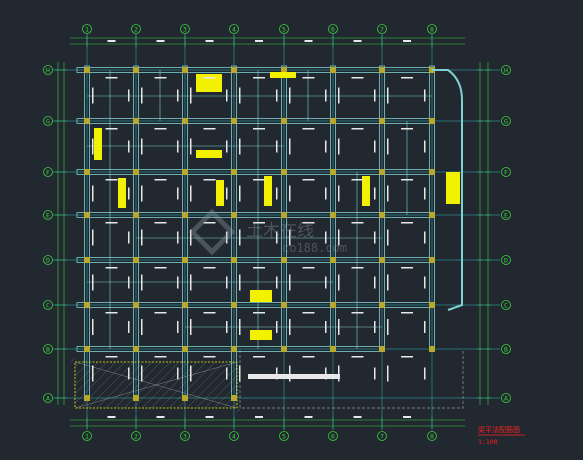 The height and width of the screenshot is (460, 583). What do you see at coordinates (294, 376) in the screenshot?
I see `section-bar` at bounding box center [294, 376].